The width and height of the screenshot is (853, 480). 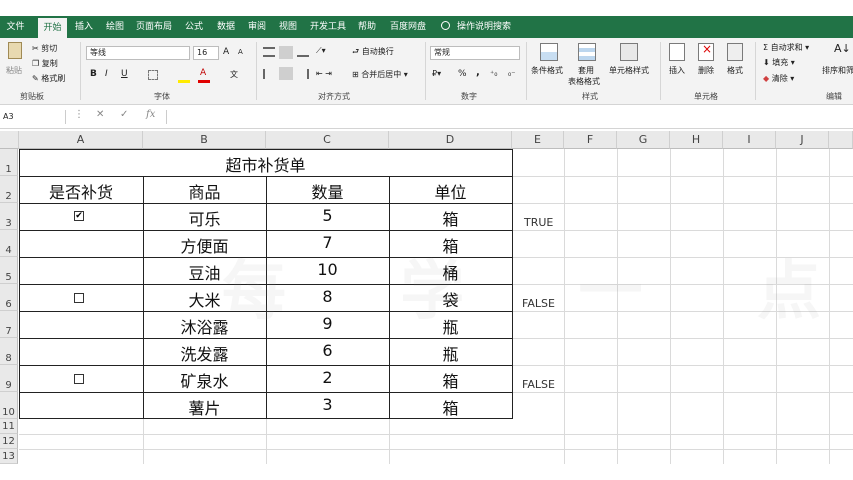 I want to click on row-header-7: 7, so click(x=9, y=324).